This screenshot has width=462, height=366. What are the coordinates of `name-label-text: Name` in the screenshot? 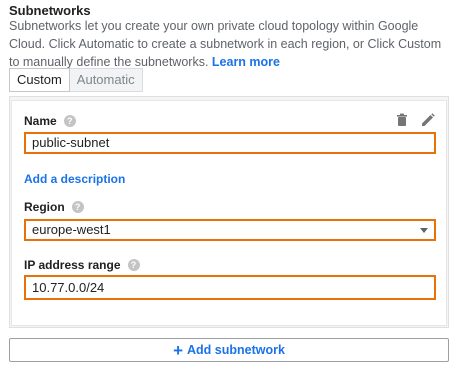 It's located at (40, 121).